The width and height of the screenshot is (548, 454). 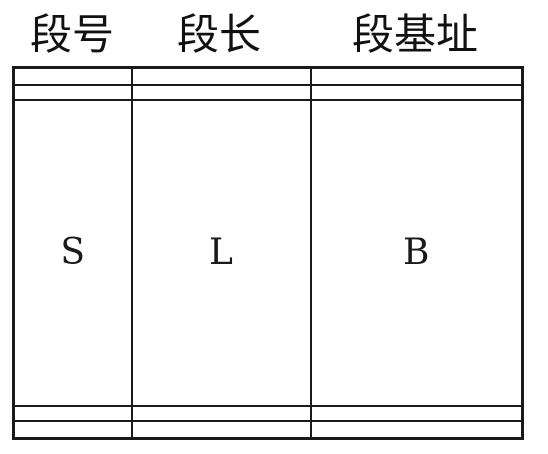 I want to click on header-segment-base-address: 段基址, so click(x=414, y=34).